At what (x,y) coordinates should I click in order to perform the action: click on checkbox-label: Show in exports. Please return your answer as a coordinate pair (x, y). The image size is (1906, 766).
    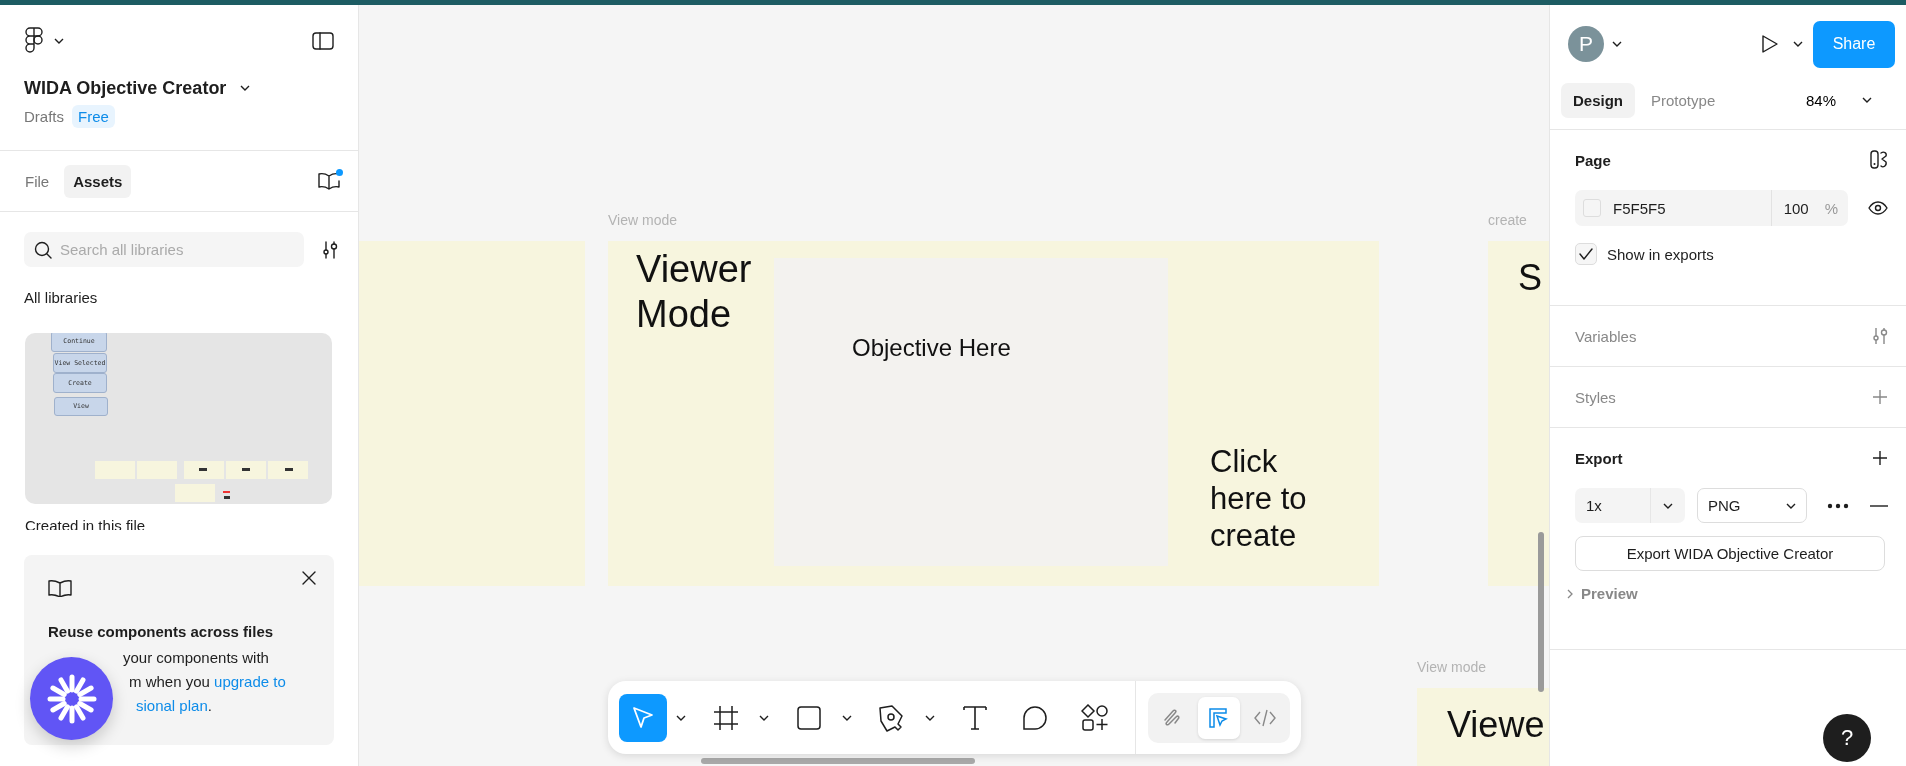
    Looking at the image, I should click on (1660, 254).